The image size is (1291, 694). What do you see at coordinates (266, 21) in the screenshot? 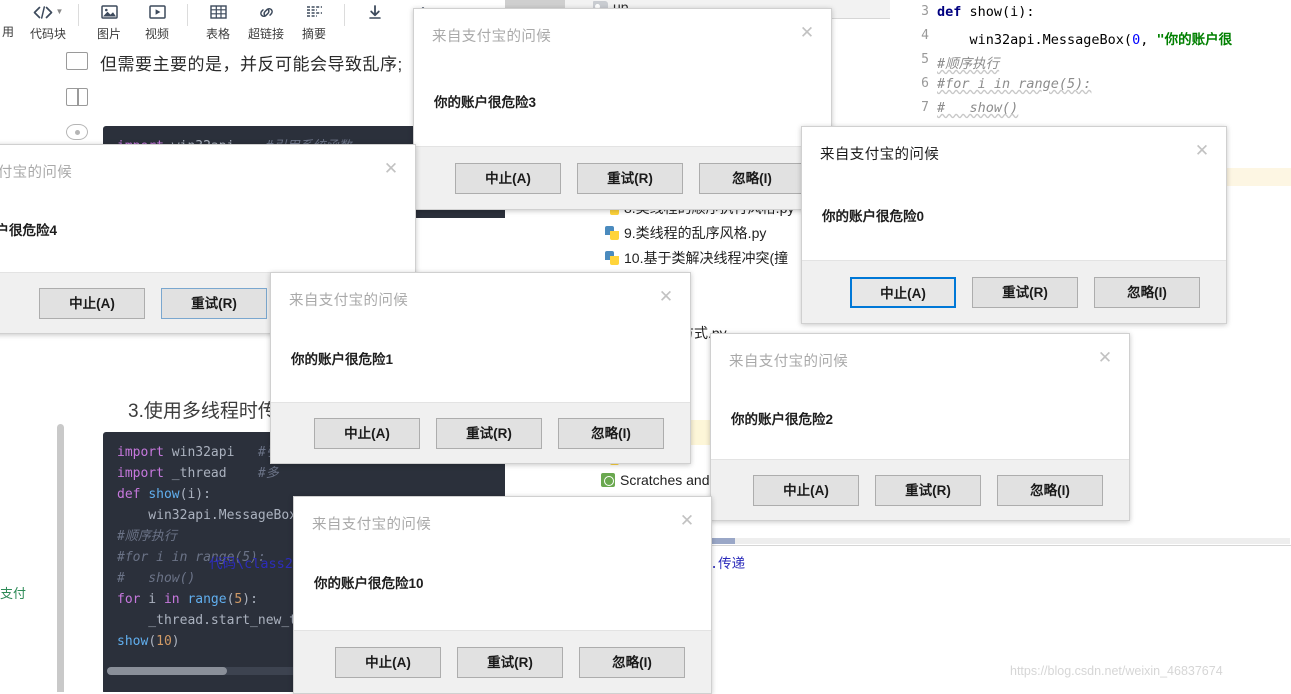
I see `toolbar-hyperlink: 超链接` at bounding box center [266, 21].